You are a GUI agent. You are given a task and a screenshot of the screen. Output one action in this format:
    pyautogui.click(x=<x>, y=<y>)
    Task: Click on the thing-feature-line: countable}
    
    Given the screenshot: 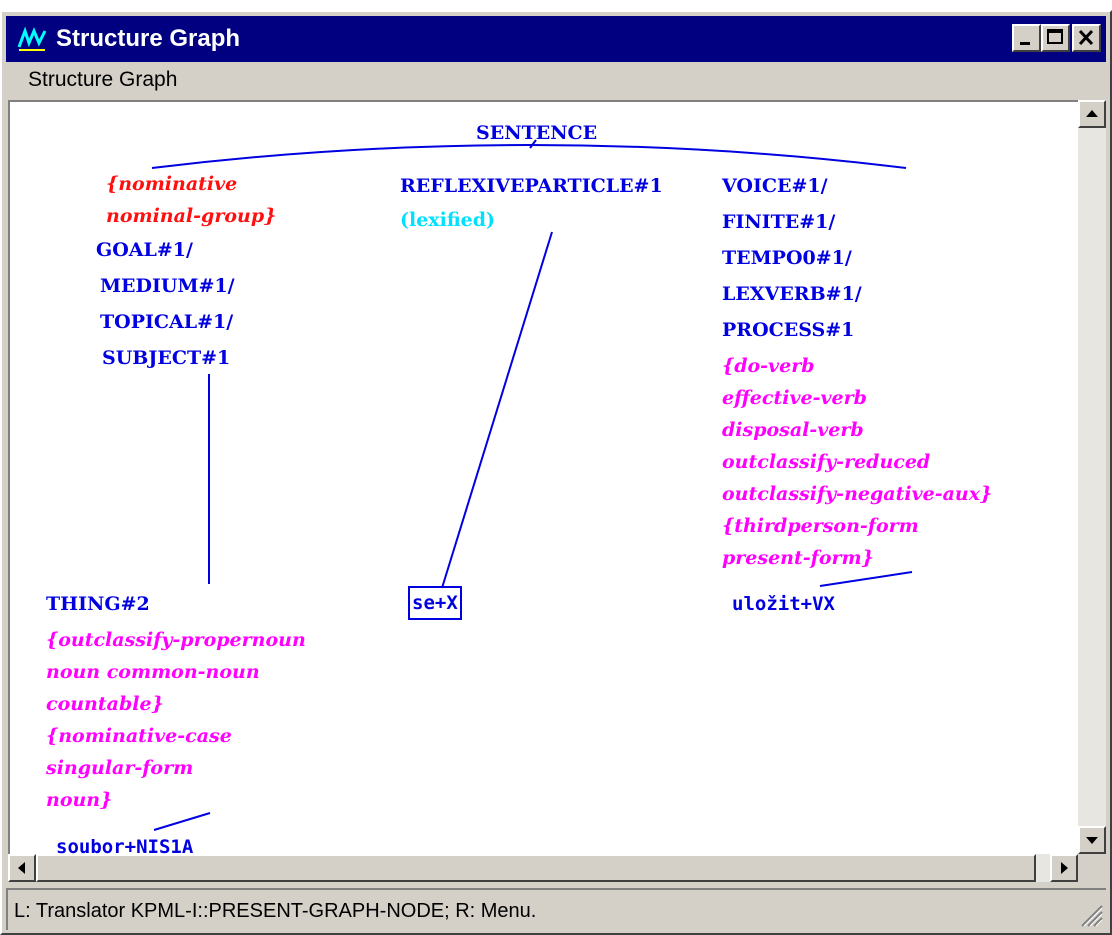 What is the action you would take?
    pyautogui.click(x=105, y=704)
    